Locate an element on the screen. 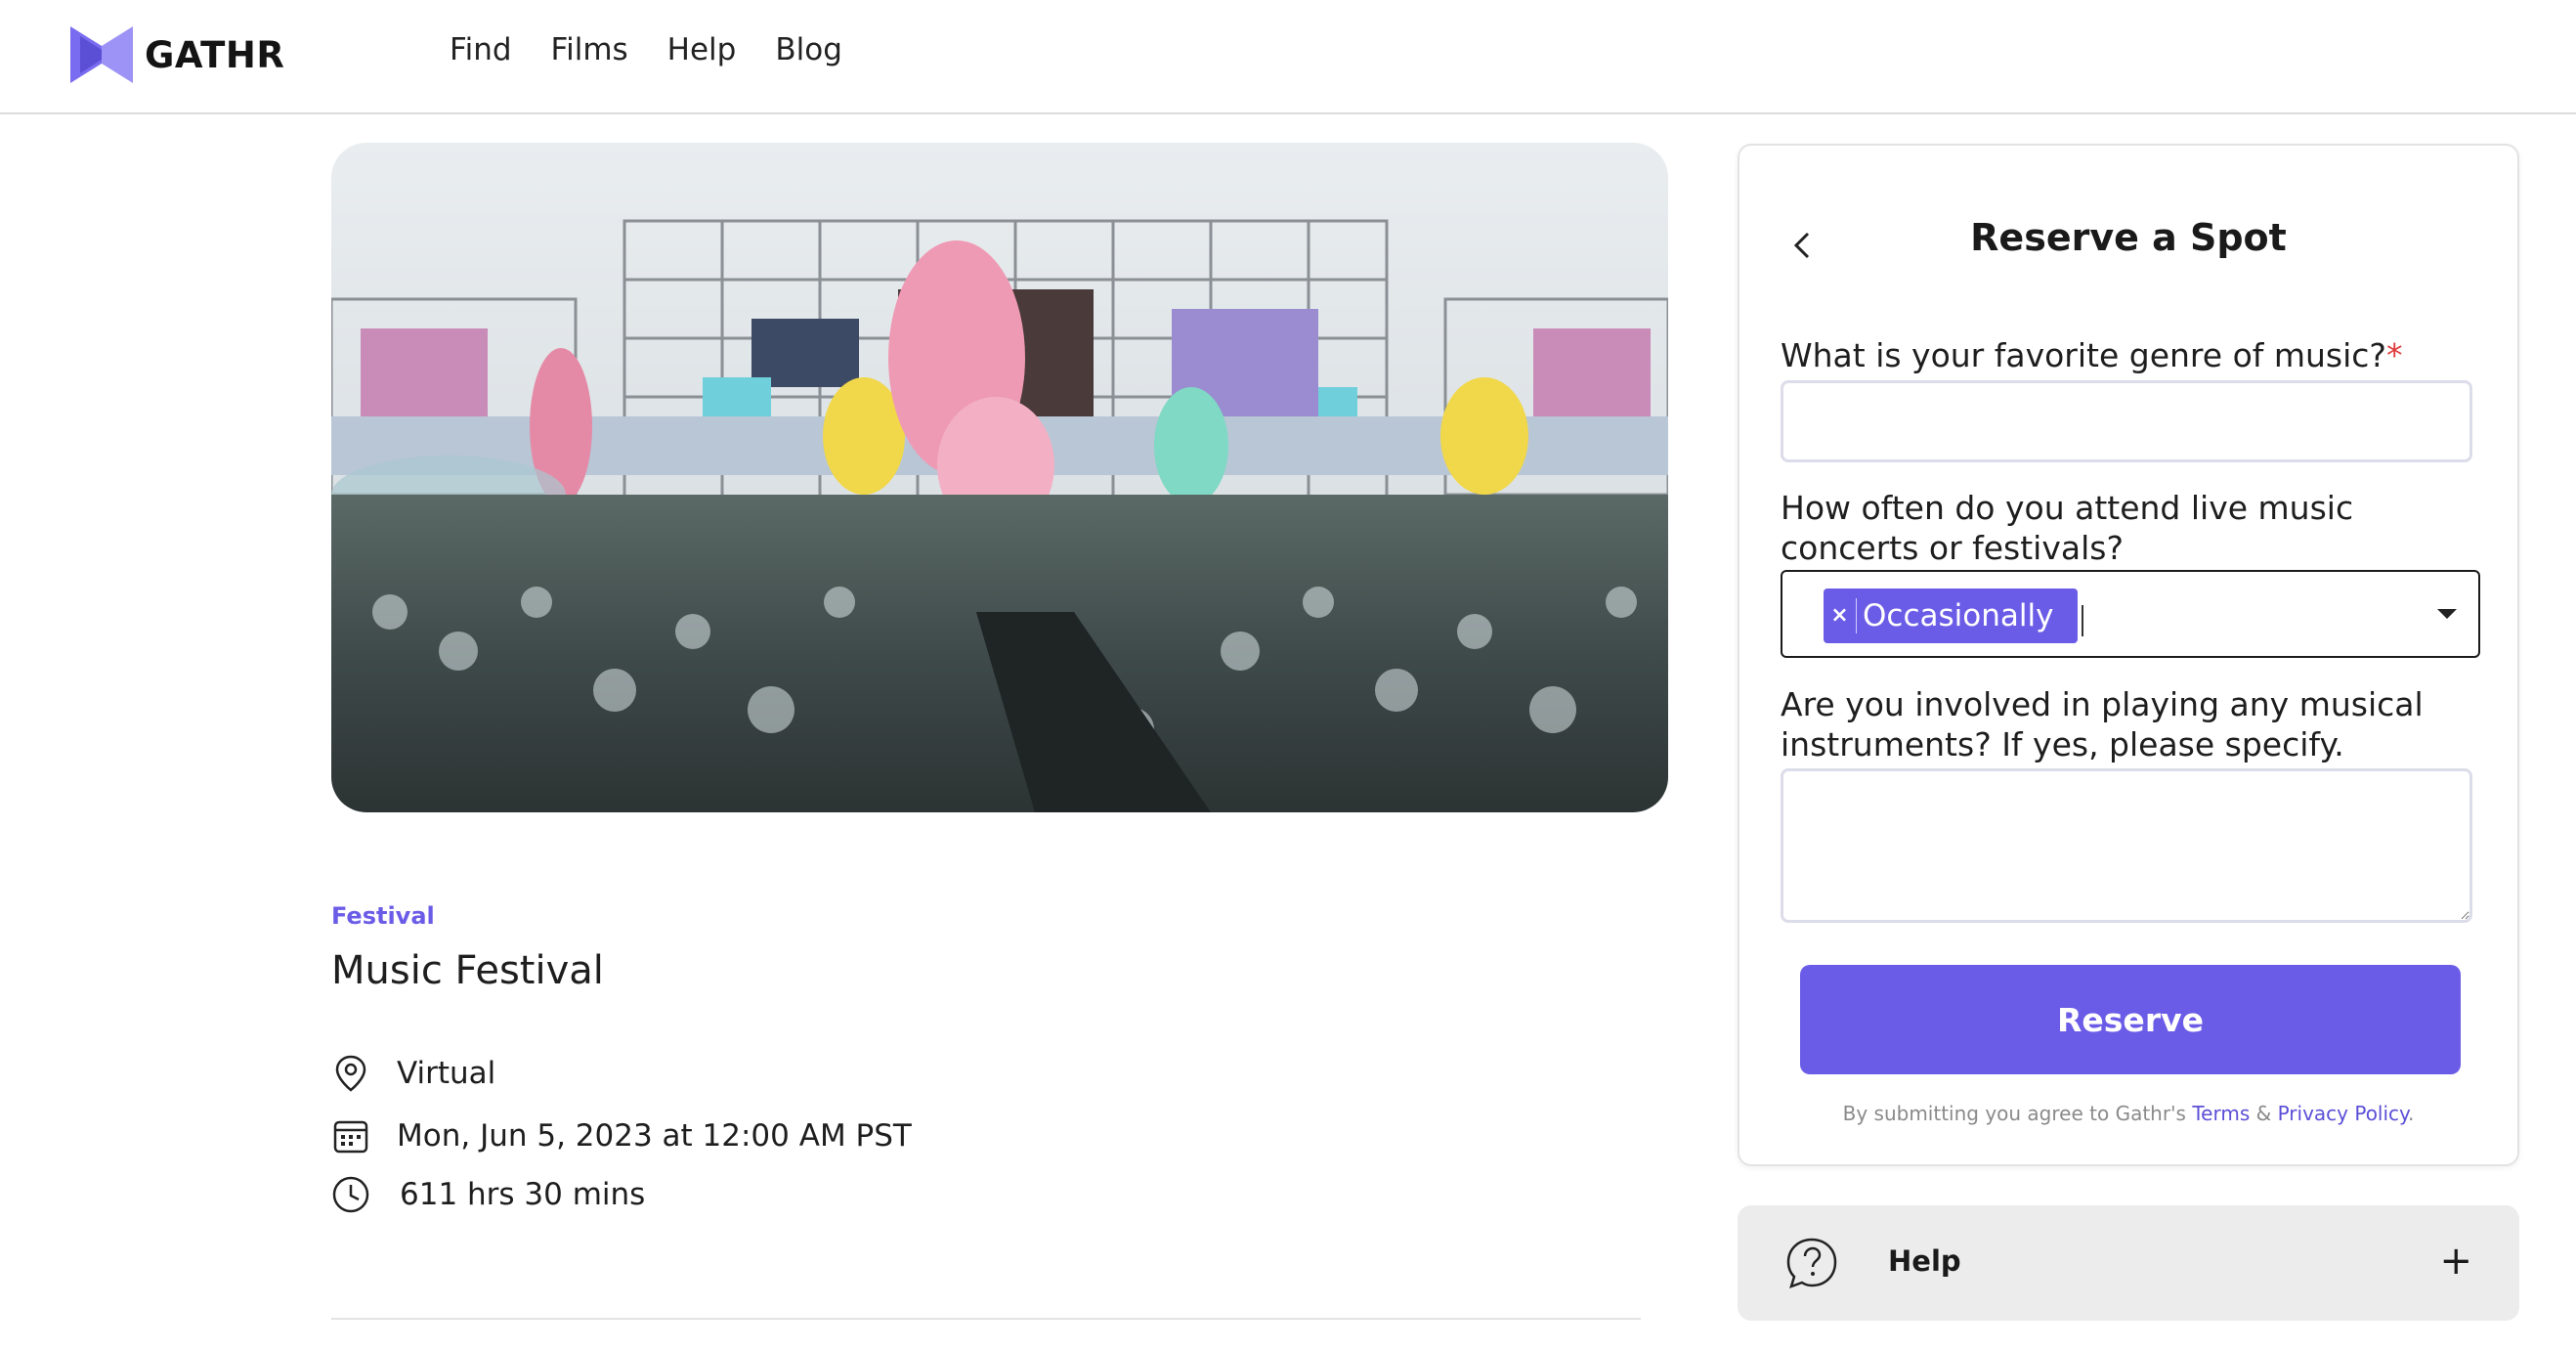 Image resolution: width=2576 pixels, height=1351 pixels. main-nav: Find Films Help Blog is located at coordinates (665, 49).